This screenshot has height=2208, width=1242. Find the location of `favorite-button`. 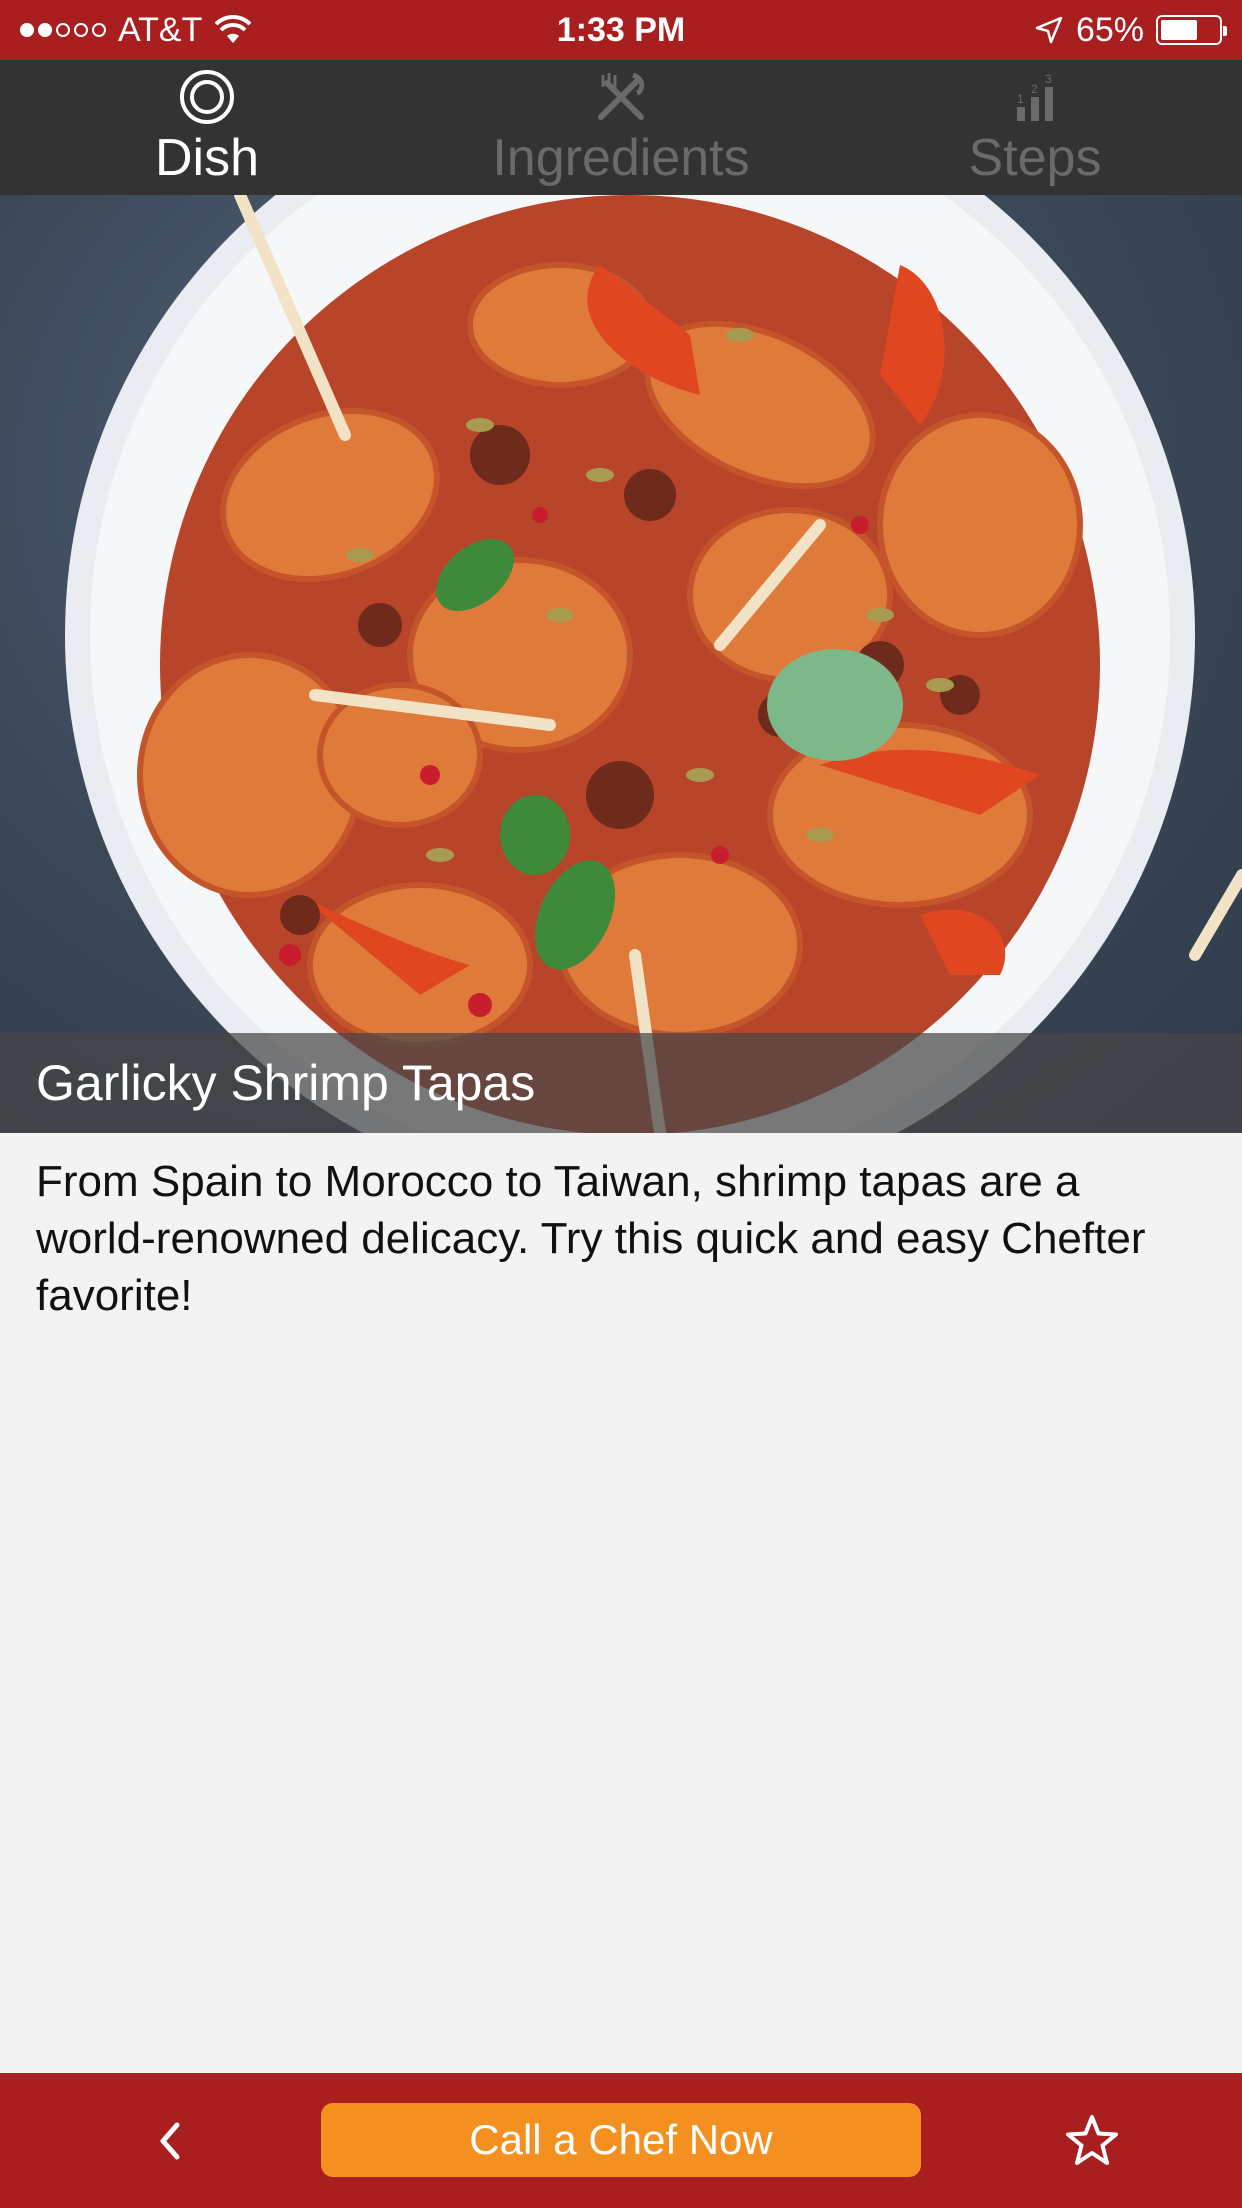

favorite-button is located at coordinates (1092, 2141).